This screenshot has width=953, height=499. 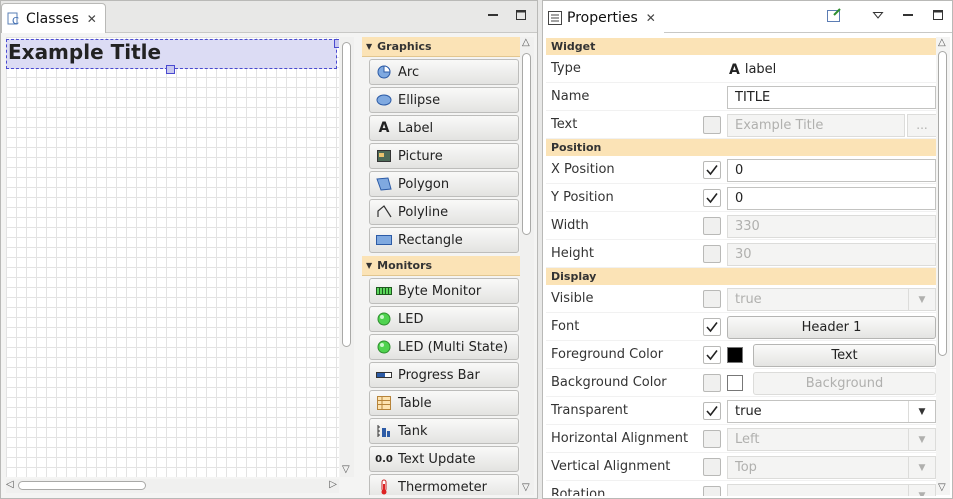 What do you see at coordinates (712, 170) in the screenshot?
I see `x-checkbox` at bounding box center [712, 170].